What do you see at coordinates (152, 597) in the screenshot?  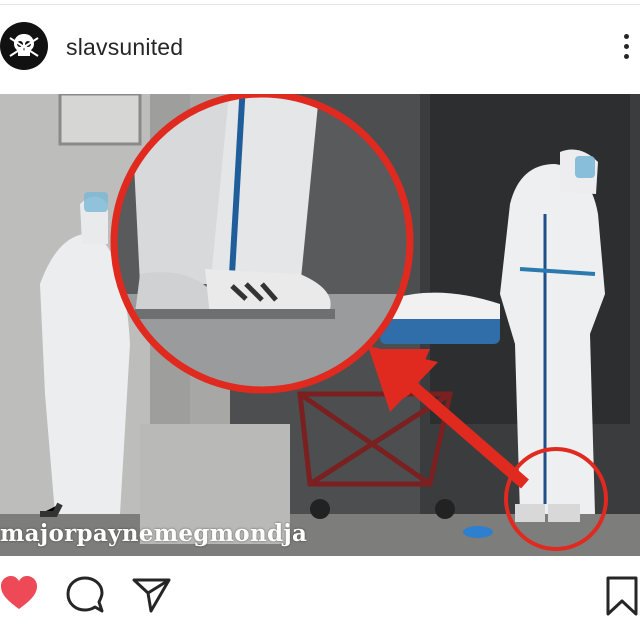 I see `share-icon` at bounding box center [152, 597].